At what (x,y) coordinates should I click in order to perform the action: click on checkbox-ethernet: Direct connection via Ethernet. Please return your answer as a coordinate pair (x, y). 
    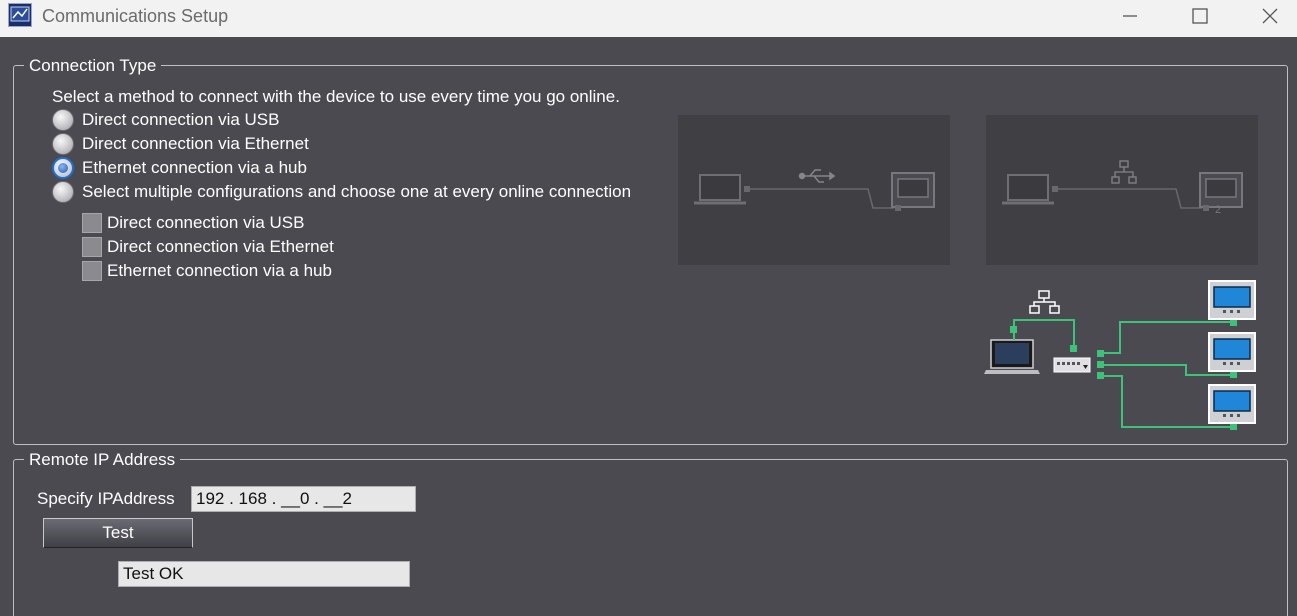
    Looking at the image, I should click on (208, 247).